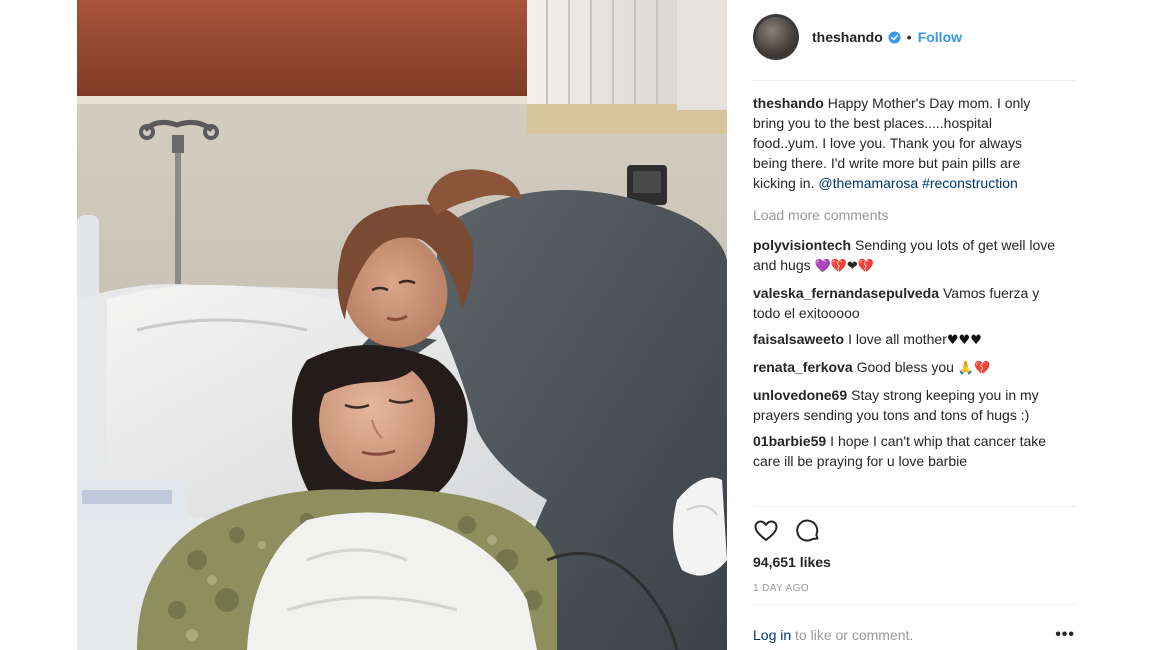  What do you see at coordinates (798, 339) in the screenshot?
I see `comment-username: faisalsaweeto` at bounding box center [798, 339].